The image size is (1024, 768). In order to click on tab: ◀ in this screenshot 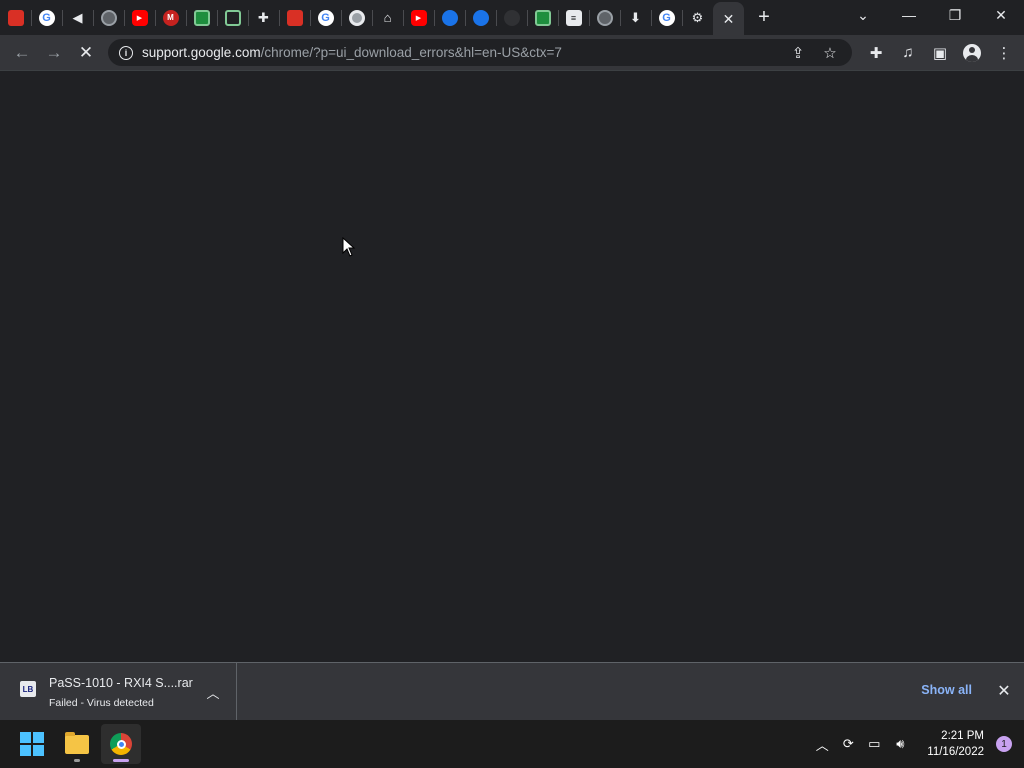, I will do `click(77, 17)`.